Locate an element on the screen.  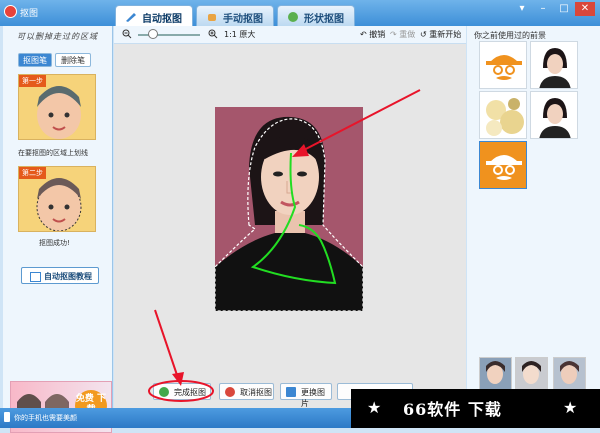
window-title: 抠图 is located at coordinates (29, 14).